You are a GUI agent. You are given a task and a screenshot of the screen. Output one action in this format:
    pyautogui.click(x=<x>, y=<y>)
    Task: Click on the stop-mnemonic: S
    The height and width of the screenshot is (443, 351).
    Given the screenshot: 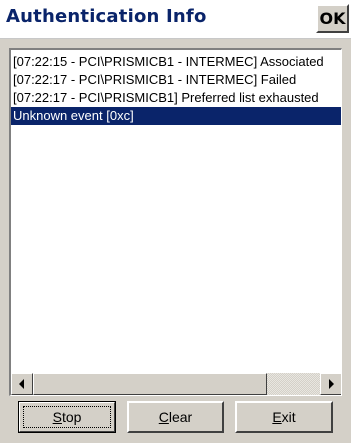 What is the action you would take?
    pyautogui.click(x=57, y=417)
    